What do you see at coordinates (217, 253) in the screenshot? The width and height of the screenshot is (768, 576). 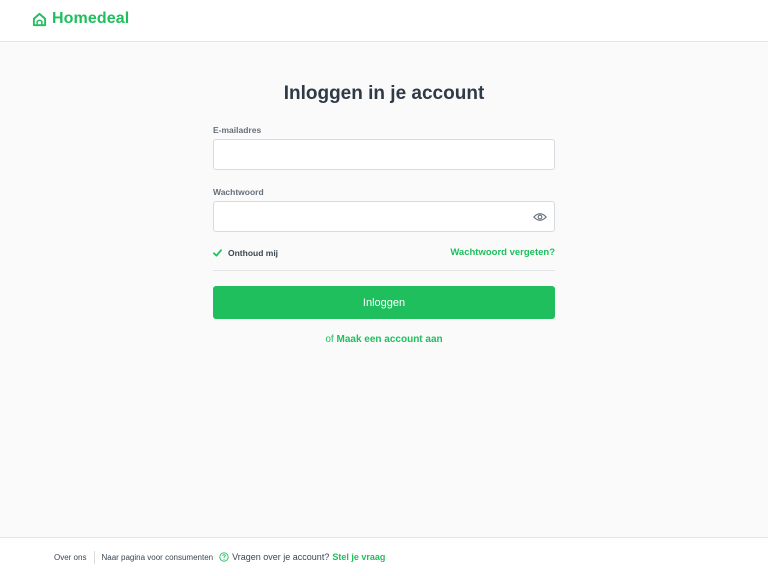 I see `checkmark-icon` at bounding box center [217, 253].